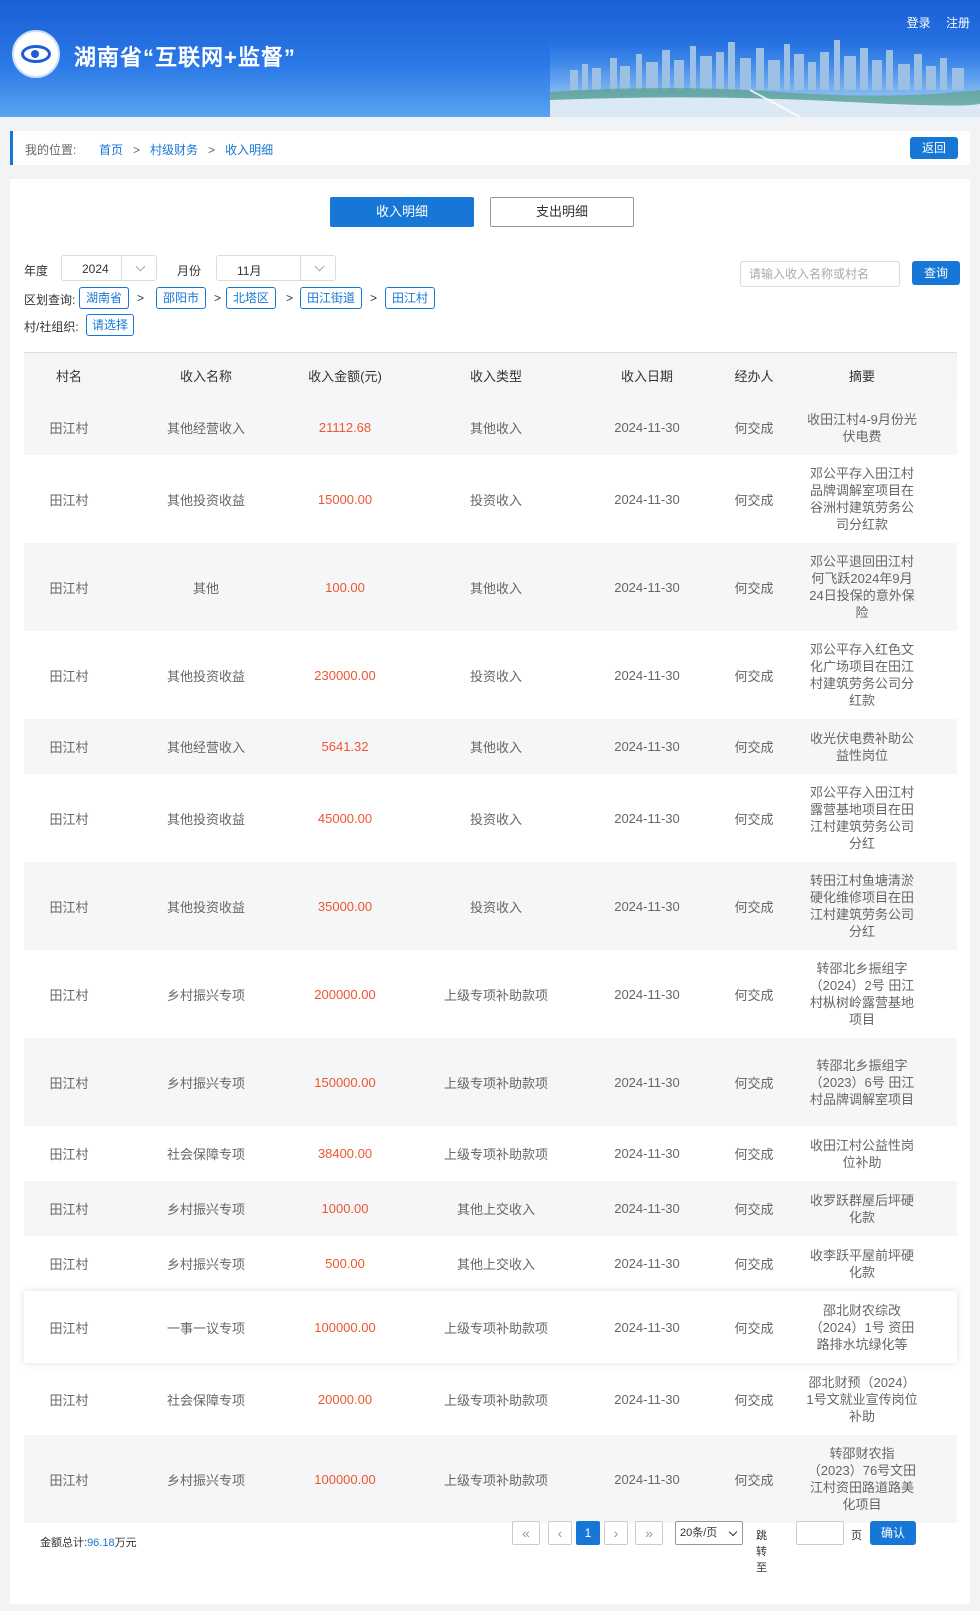  What do you see at coordinates (820, 274) in the screenshot?
I see `search-input` at bounding box center [820, 274].